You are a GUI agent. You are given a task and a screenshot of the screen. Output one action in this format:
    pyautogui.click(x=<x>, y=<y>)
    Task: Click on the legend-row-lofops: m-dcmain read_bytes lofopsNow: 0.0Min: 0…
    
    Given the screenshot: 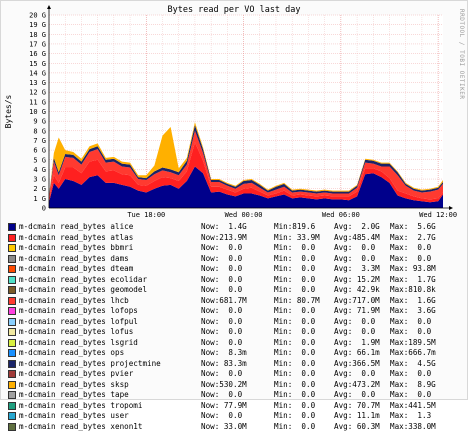 What is the action you would take?
    pyautogui.click(x=238, y=311)
    